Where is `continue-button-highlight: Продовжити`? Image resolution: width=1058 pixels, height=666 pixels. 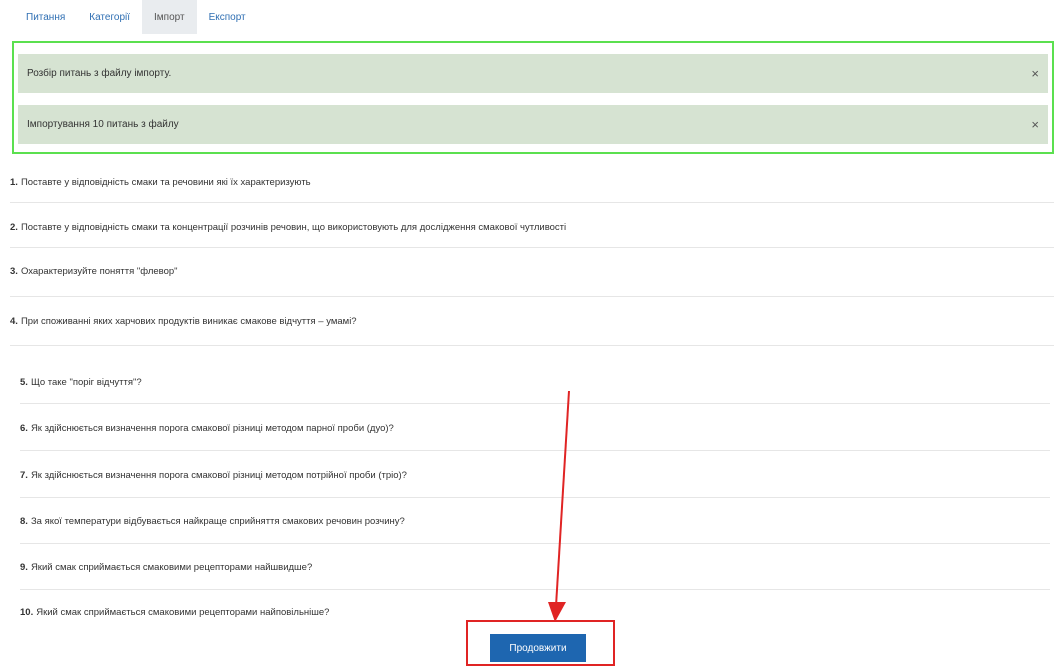
continue-button-highlight: Продовжити is located at coordinates (540, 643).